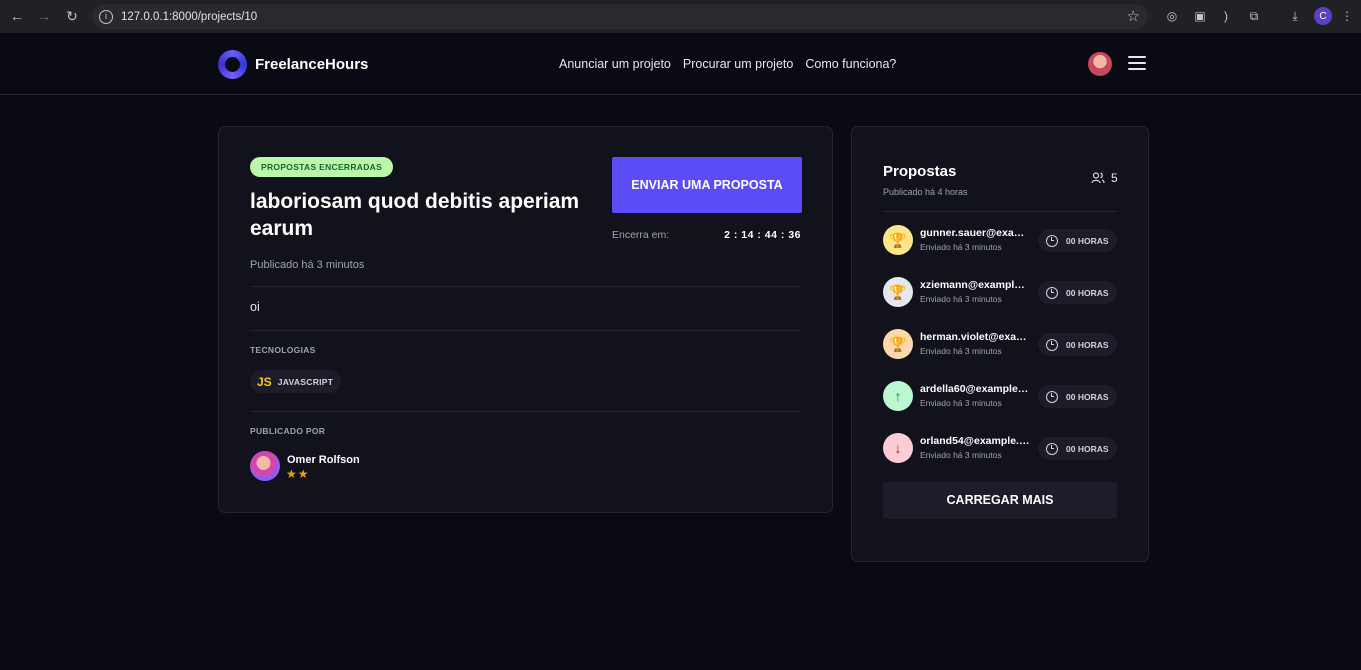 The height and width of the screenshot is (670, 1361). I want to click on users-icon, so click(1098, 178).